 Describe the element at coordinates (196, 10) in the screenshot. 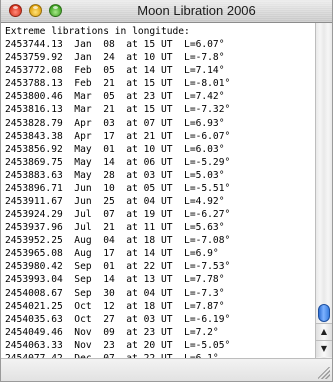

I see `window-title: Moon Libration 2006` at that location.